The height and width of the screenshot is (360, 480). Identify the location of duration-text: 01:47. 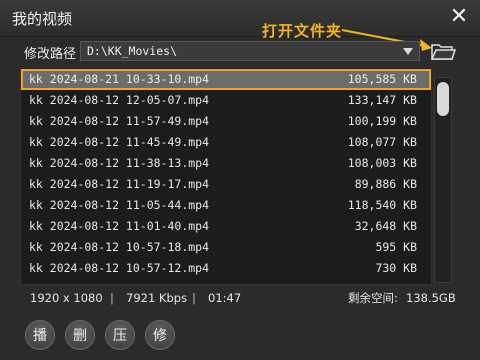
(225, 298).